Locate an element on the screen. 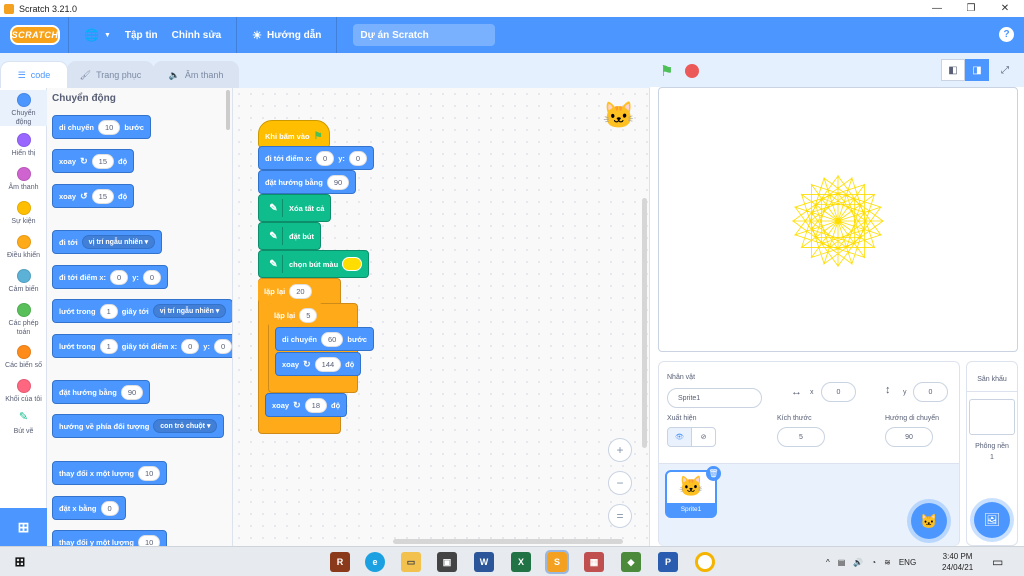 This screenshot has width=1024, height=576. script-block-pen-down: ✎ đặt bút is located at coordinates (289, 236).